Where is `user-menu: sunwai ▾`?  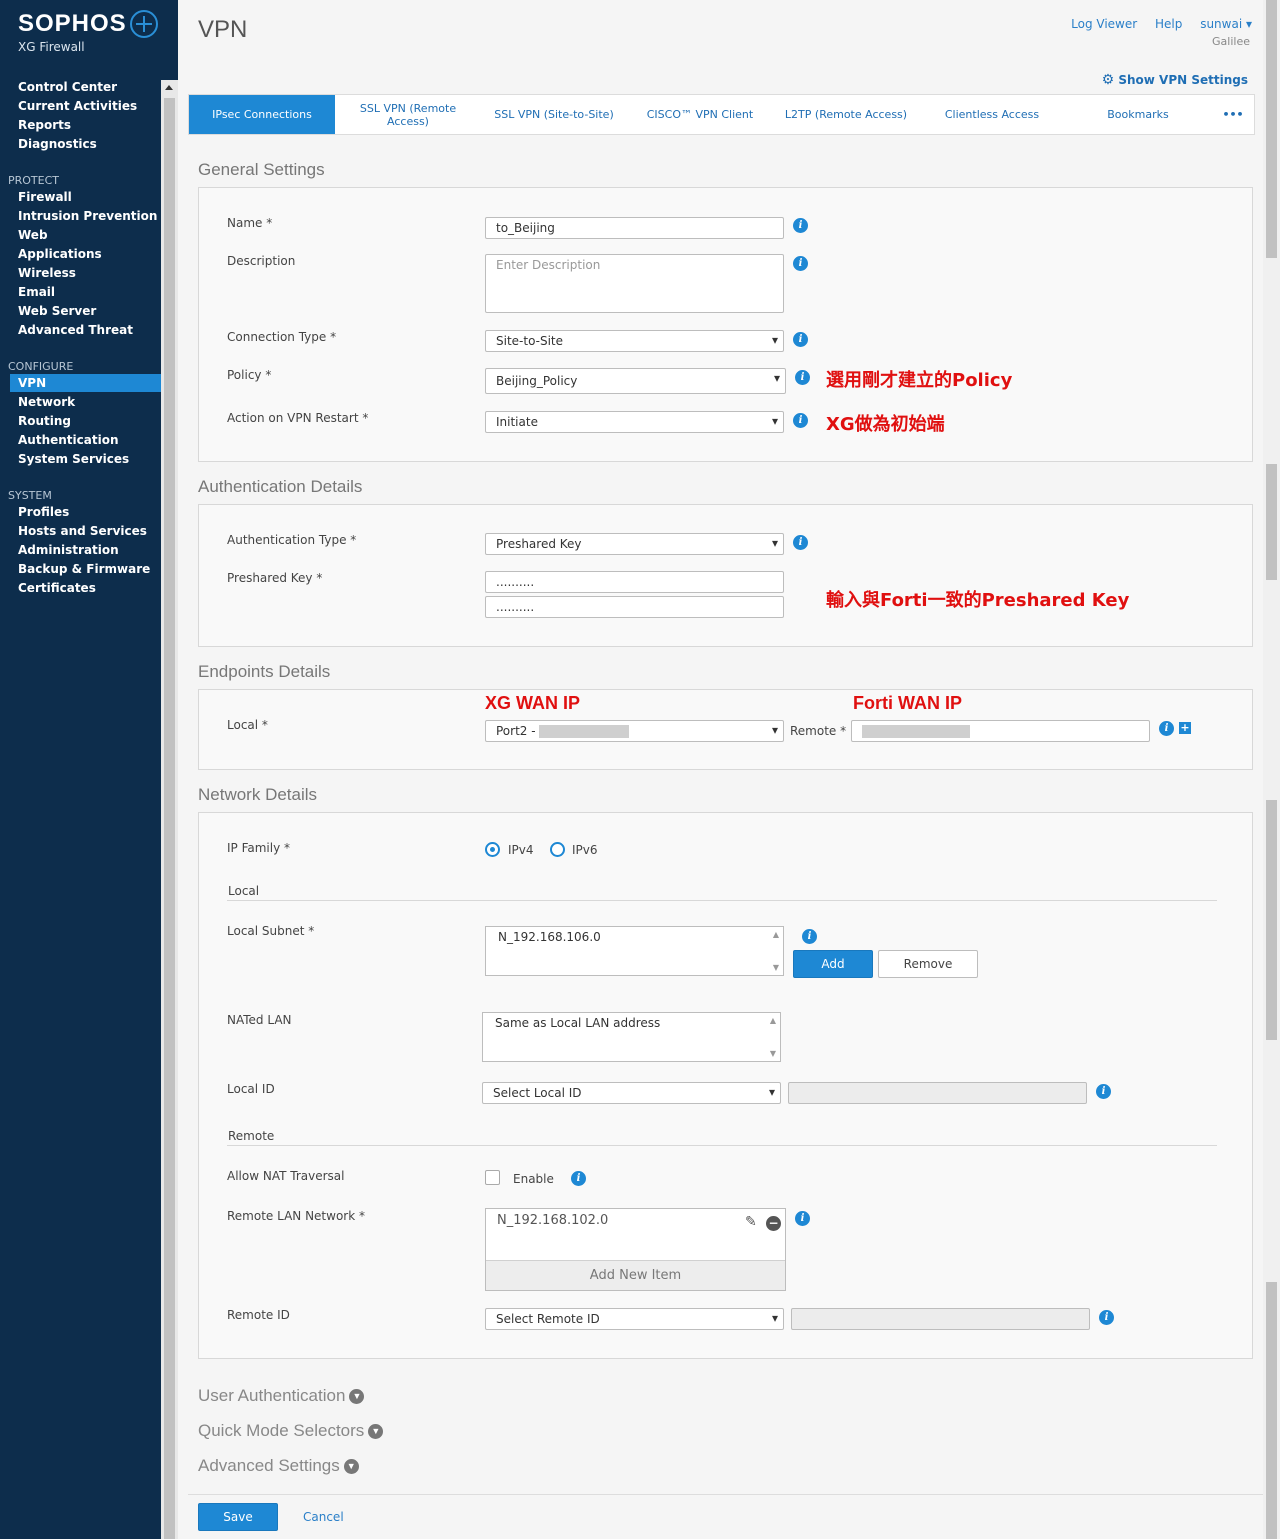 user-menu: sunwai ▾ is located at coordinates (1226, 24).